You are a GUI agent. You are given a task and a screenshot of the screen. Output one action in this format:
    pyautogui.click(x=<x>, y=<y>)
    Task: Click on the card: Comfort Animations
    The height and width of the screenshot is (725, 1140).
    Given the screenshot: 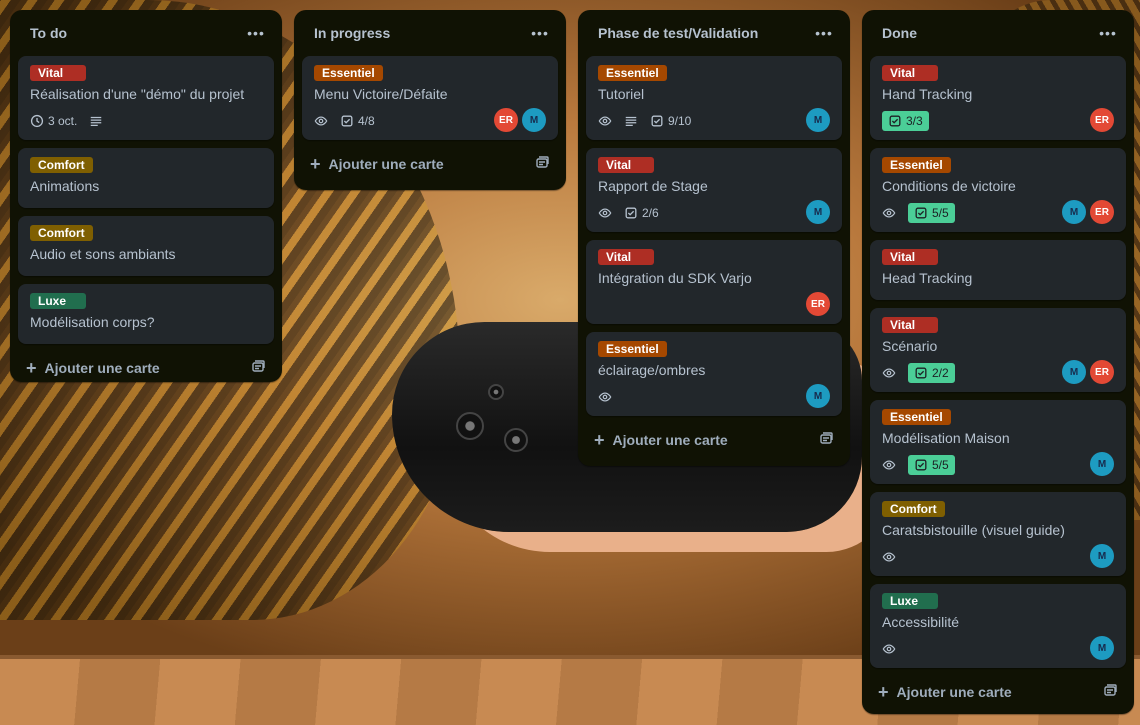 What is the action you would take?
    pyautogui.click(x=146, y=178)
    